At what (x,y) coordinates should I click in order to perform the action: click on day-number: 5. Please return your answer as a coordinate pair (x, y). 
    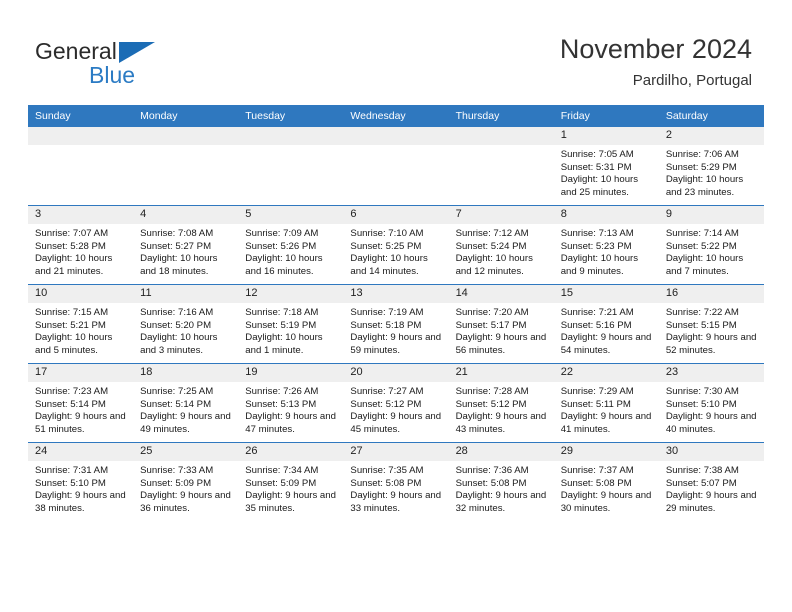
    Looking at the image, I should click on (291, 215).